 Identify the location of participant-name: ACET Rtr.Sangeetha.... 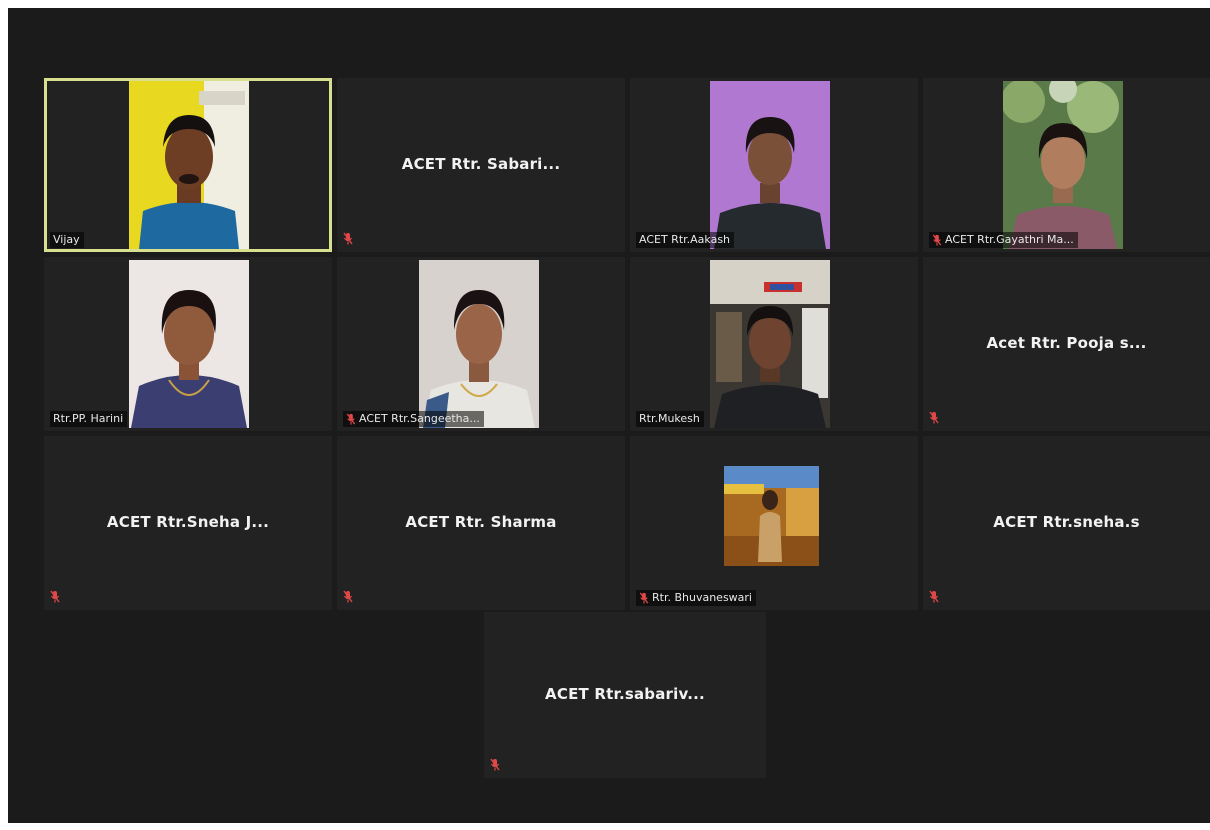
(419, 418).